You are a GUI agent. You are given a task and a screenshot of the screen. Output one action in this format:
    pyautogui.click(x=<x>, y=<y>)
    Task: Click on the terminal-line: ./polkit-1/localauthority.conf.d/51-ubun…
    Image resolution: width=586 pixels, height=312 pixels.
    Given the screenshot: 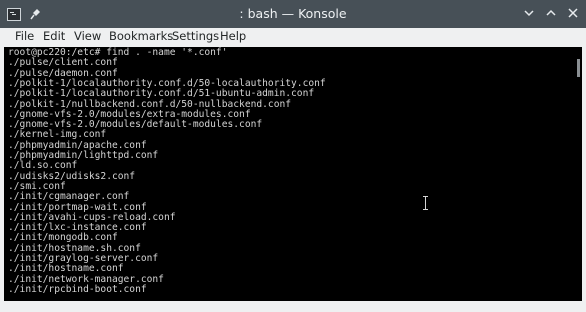 What is the action you would take?
    pyautogui.click(x=161, y=94)
    